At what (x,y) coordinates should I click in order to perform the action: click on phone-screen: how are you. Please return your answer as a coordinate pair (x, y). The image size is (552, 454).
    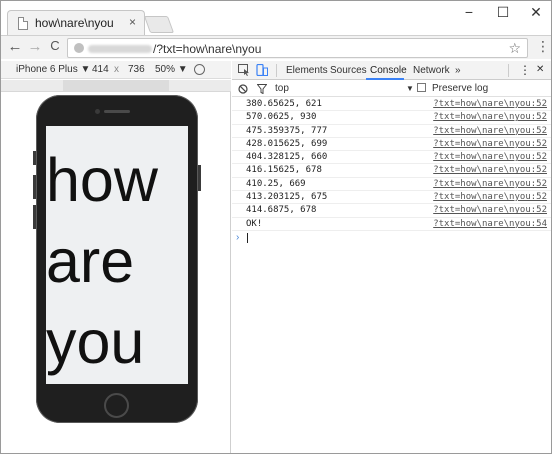
    Looking at the image, I should click on (117, 255).